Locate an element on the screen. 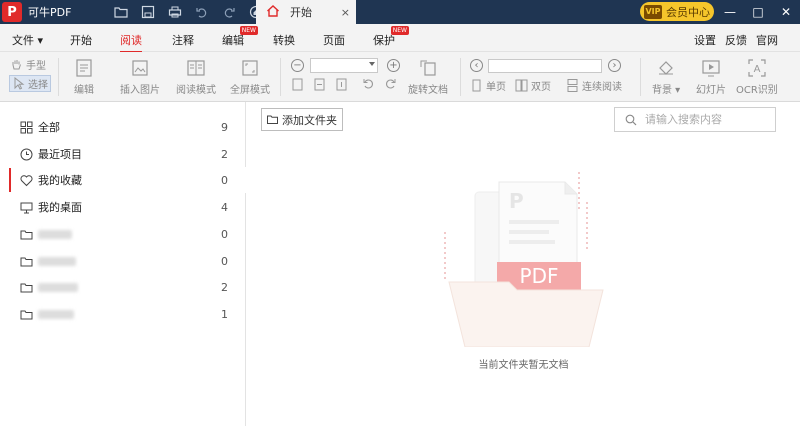 The width and height of the screenshot is (800, 426). image-icon is located at coordinates (140, 68).